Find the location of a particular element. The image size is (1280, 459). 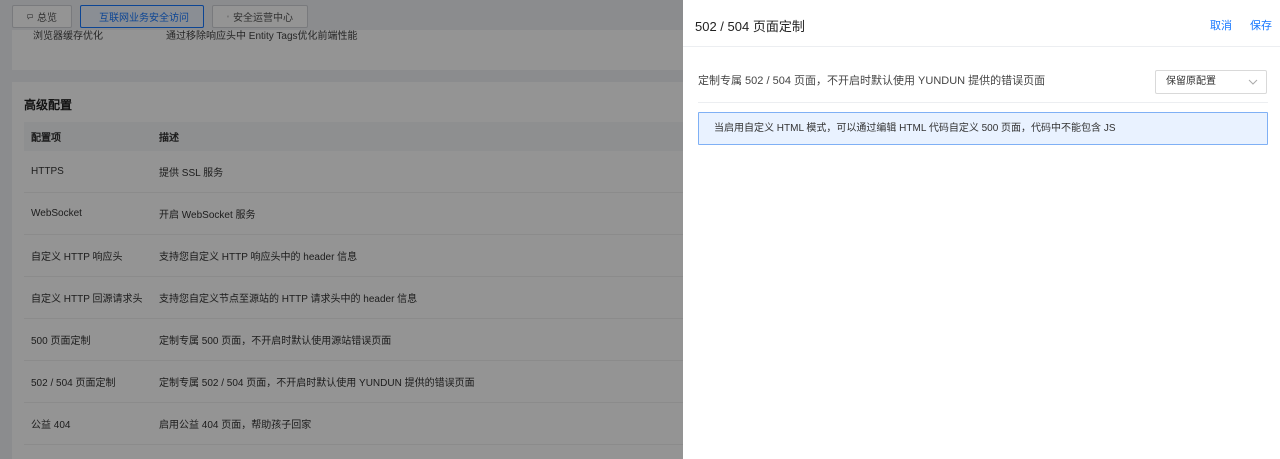

cancel-button: 取消 is located at coordinates (1221, 25).